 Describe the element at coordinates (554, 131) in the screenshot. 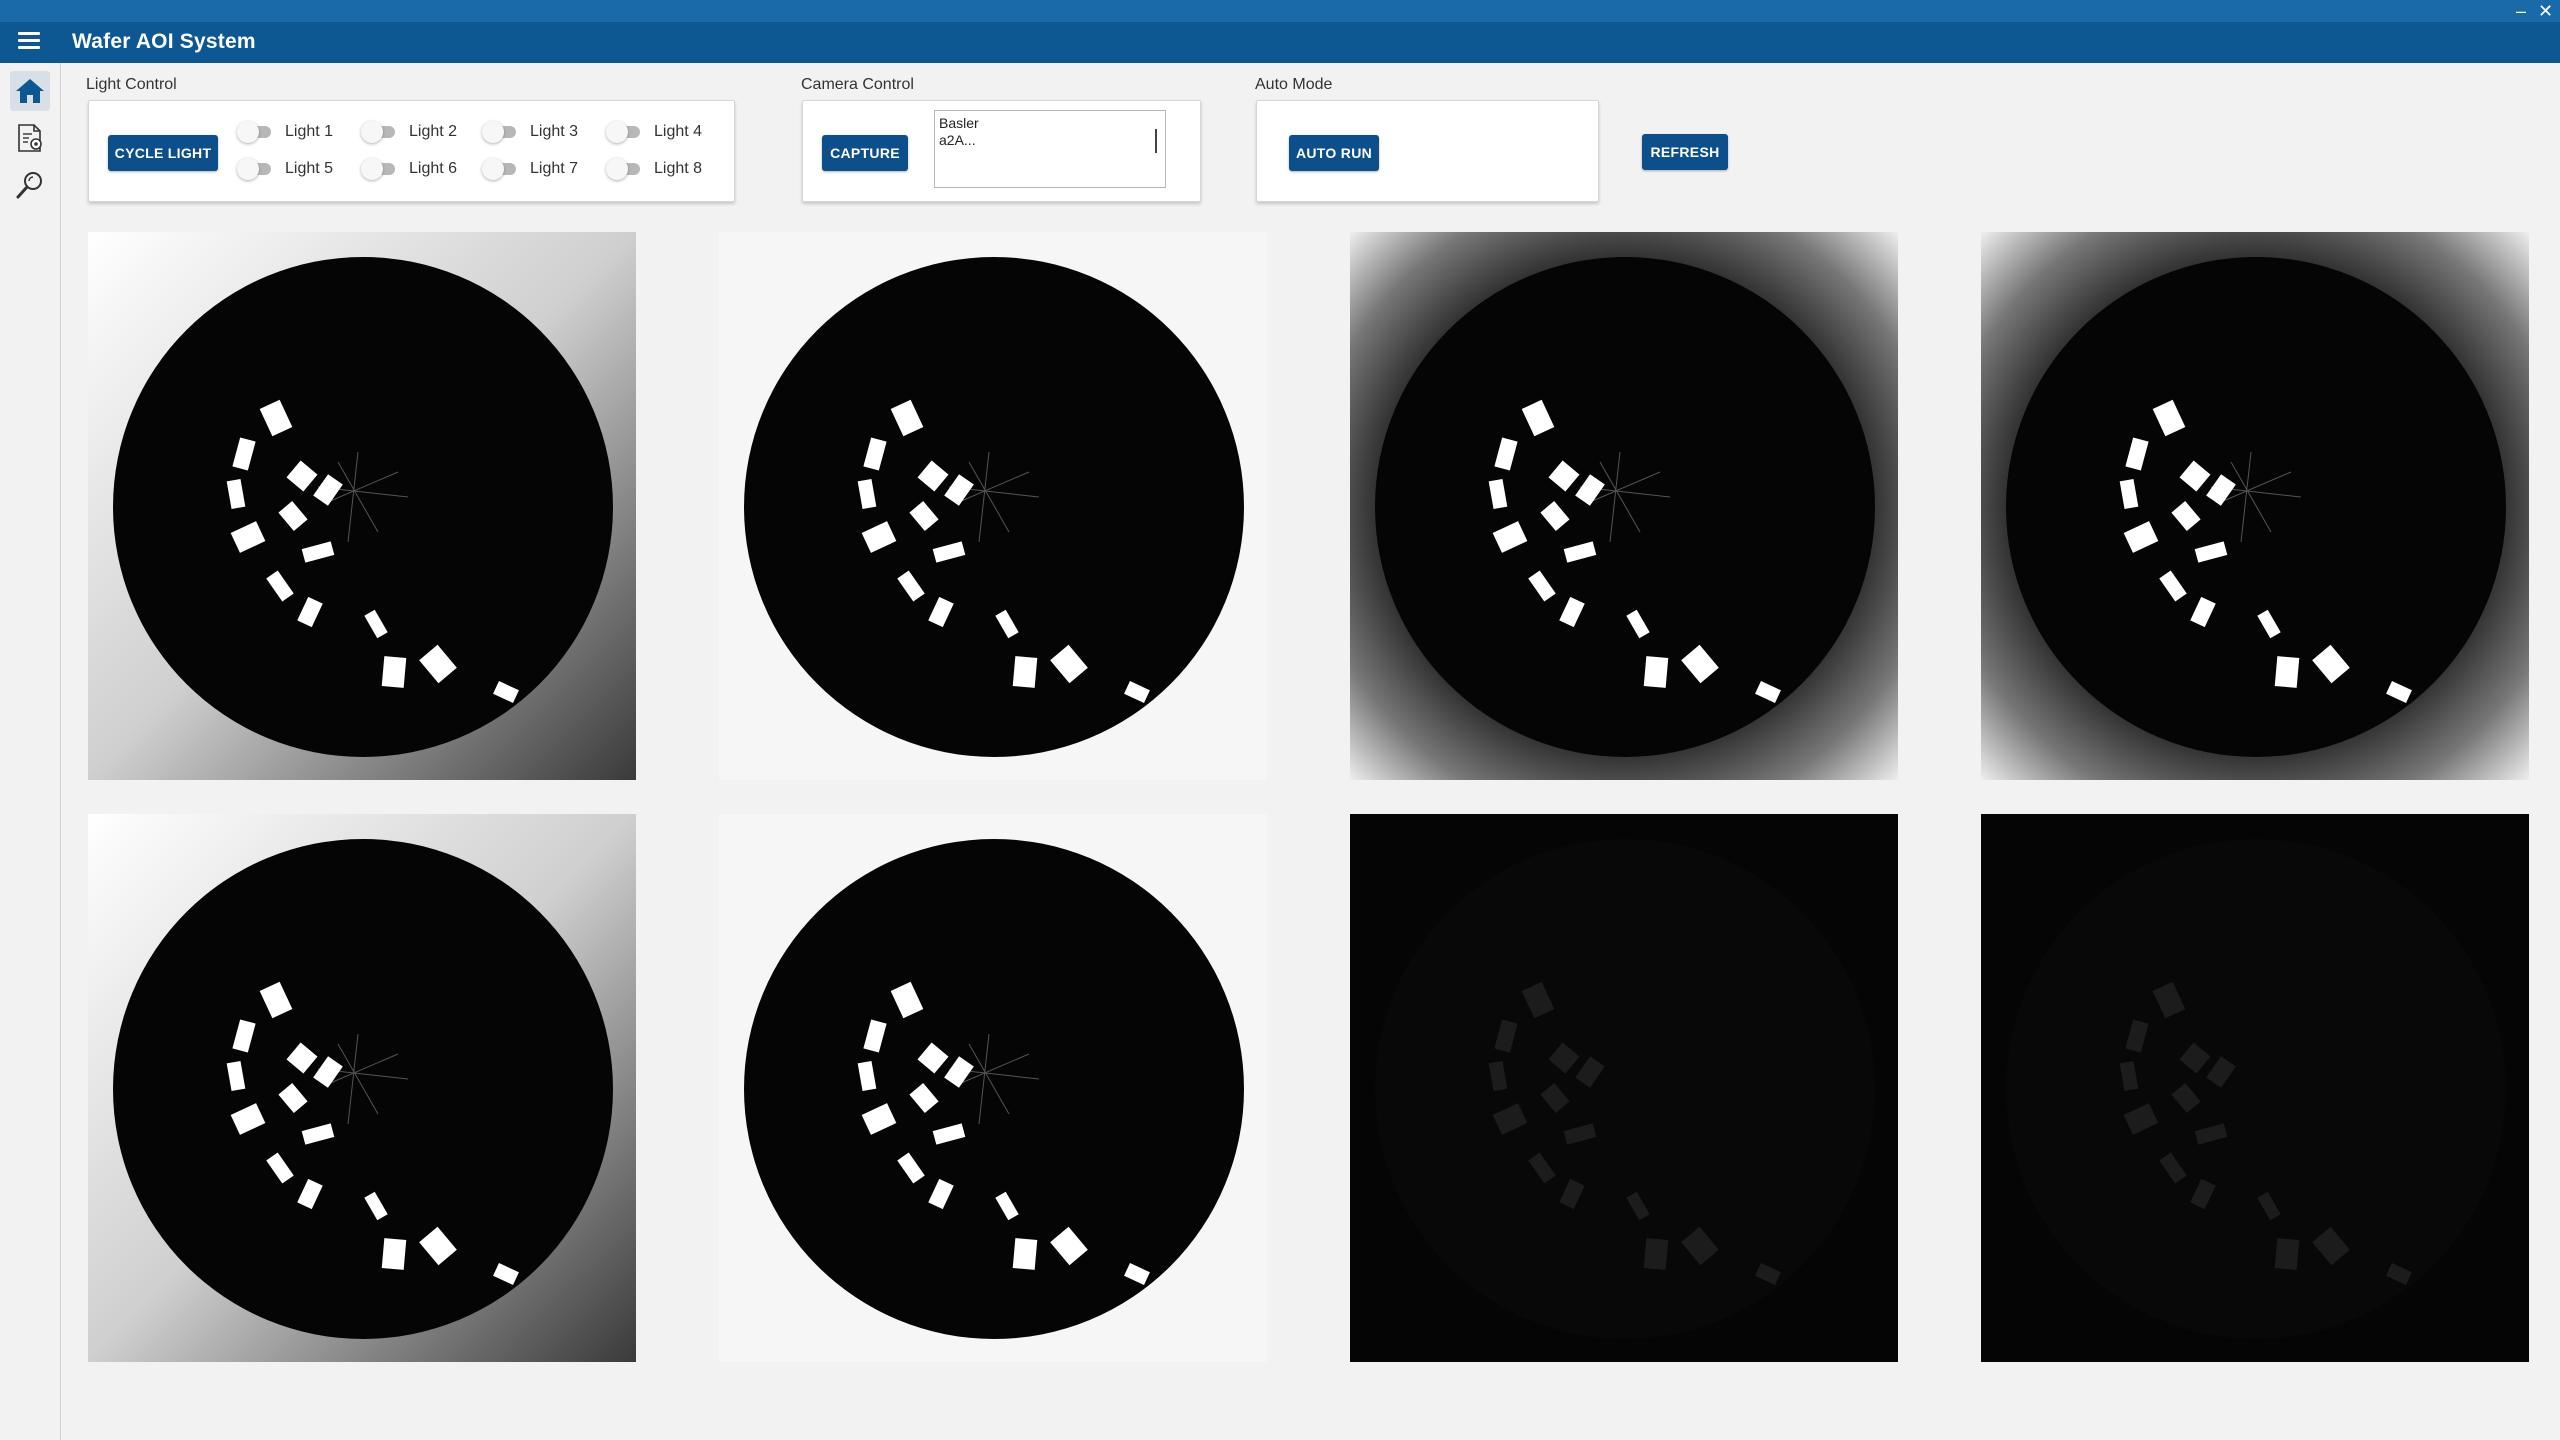

I see `light-3-label: Light 3` at that location.